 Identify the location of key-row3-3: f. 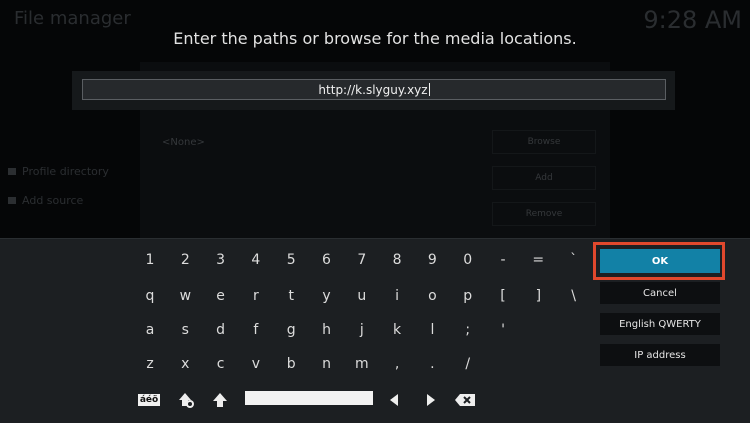
(256, 330).